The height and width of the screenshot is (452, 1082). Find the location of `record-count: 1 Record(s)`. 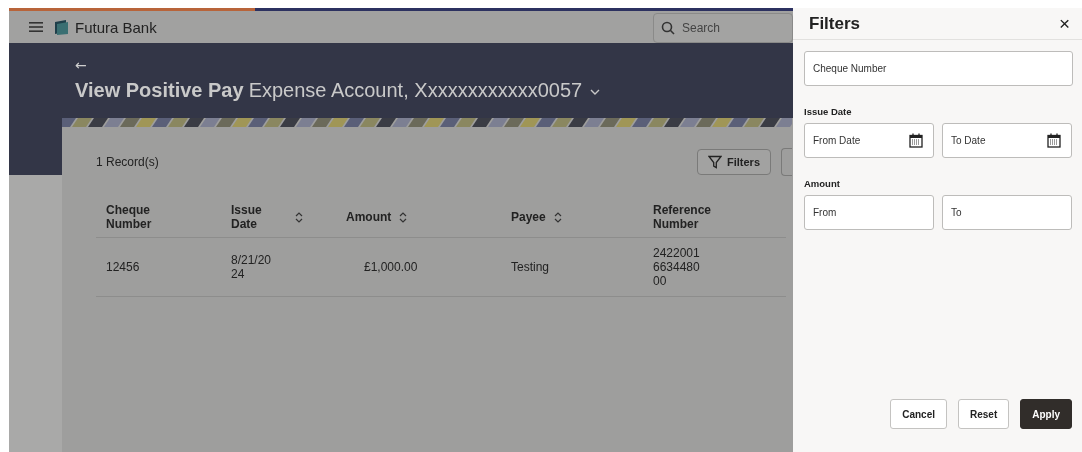

record-count: 1 Record(s) is located at coordinates (127, 162).